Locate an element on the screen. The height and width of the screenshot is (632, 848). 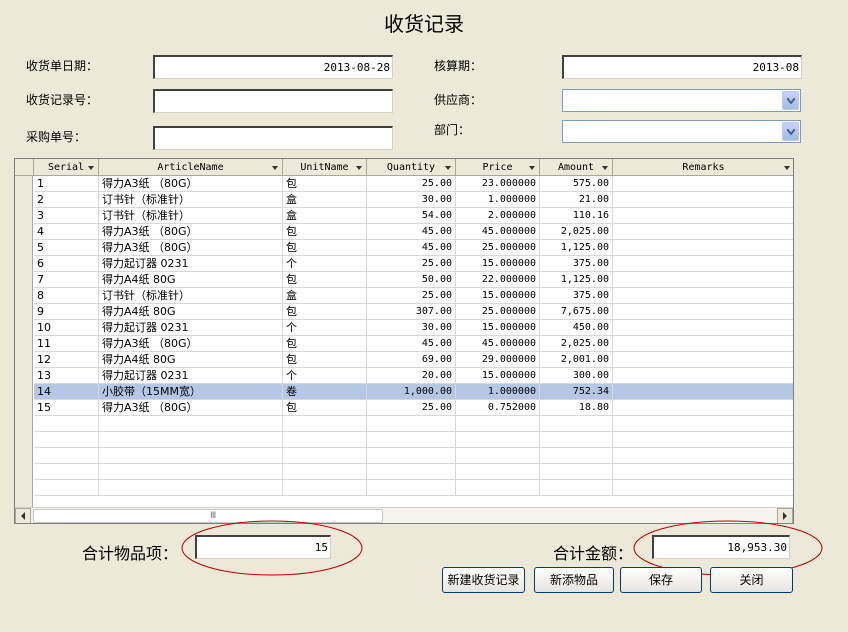
cell-amount: 450.00 is located at coordinates (576, 328).